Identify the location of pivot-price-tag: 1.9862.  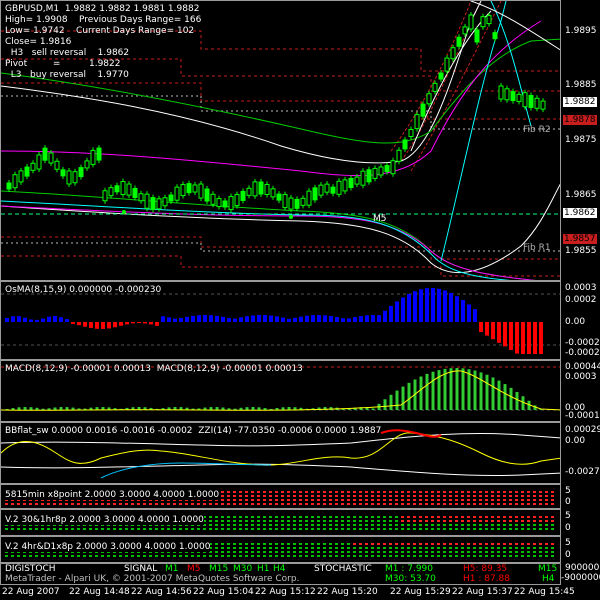
(580, 213).